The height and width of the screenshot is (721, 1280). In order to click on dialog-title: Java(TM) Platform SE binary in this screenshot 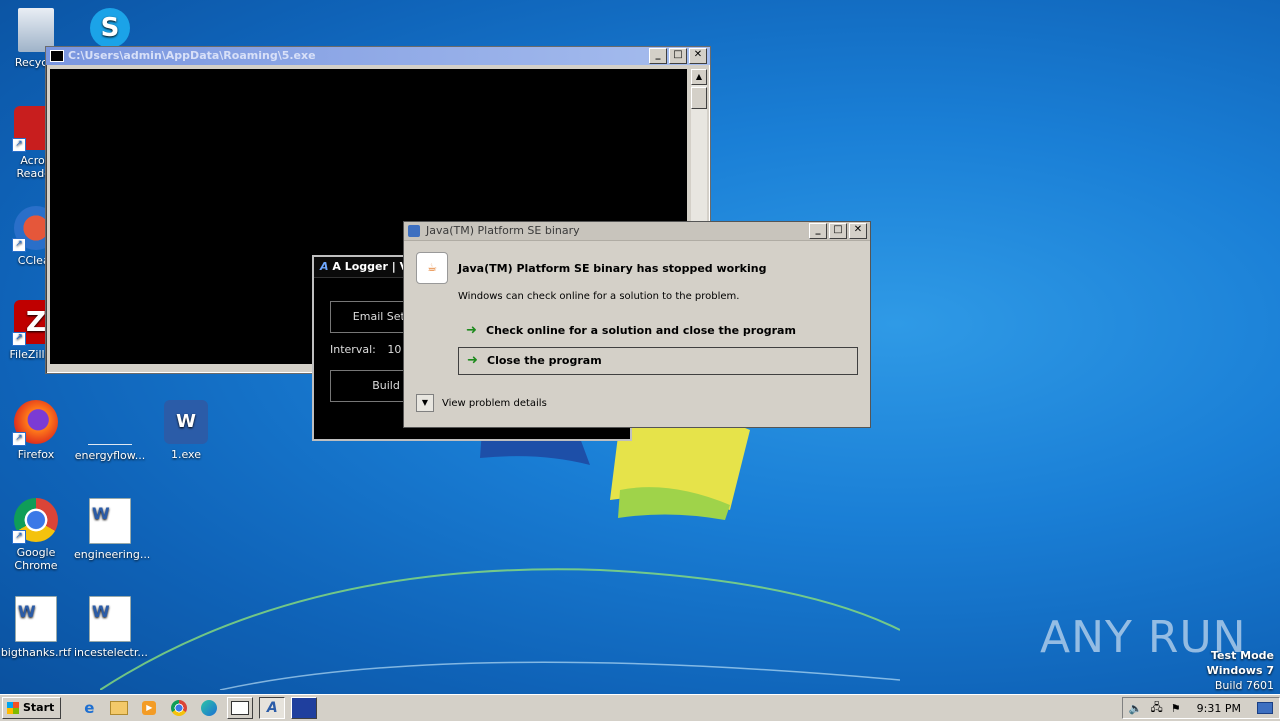, I will do `click(503, 230)`.